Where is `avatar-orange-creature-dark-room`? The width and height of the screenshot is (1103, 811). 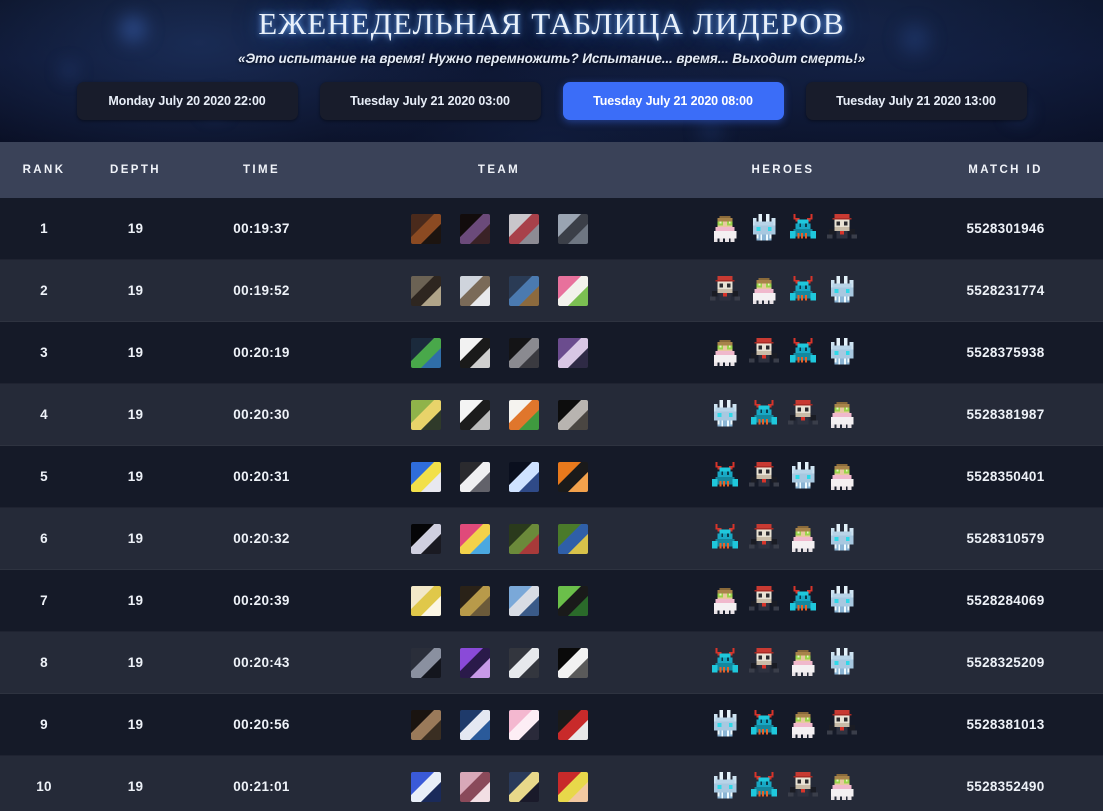 avatar-orange-creature-dark-room is located at coordinates (425, 228).